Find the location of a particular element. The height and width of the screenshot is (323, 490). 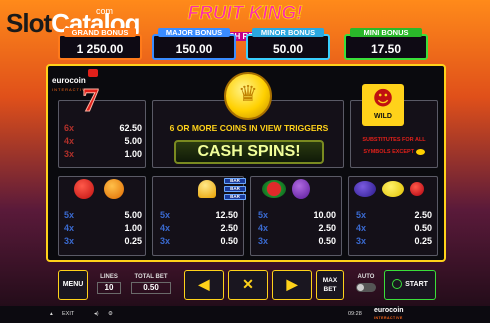

cherry-orange-pays: 5x 5.00 4x 1.00 3x 0.25 is located at coordinates (103, 229).